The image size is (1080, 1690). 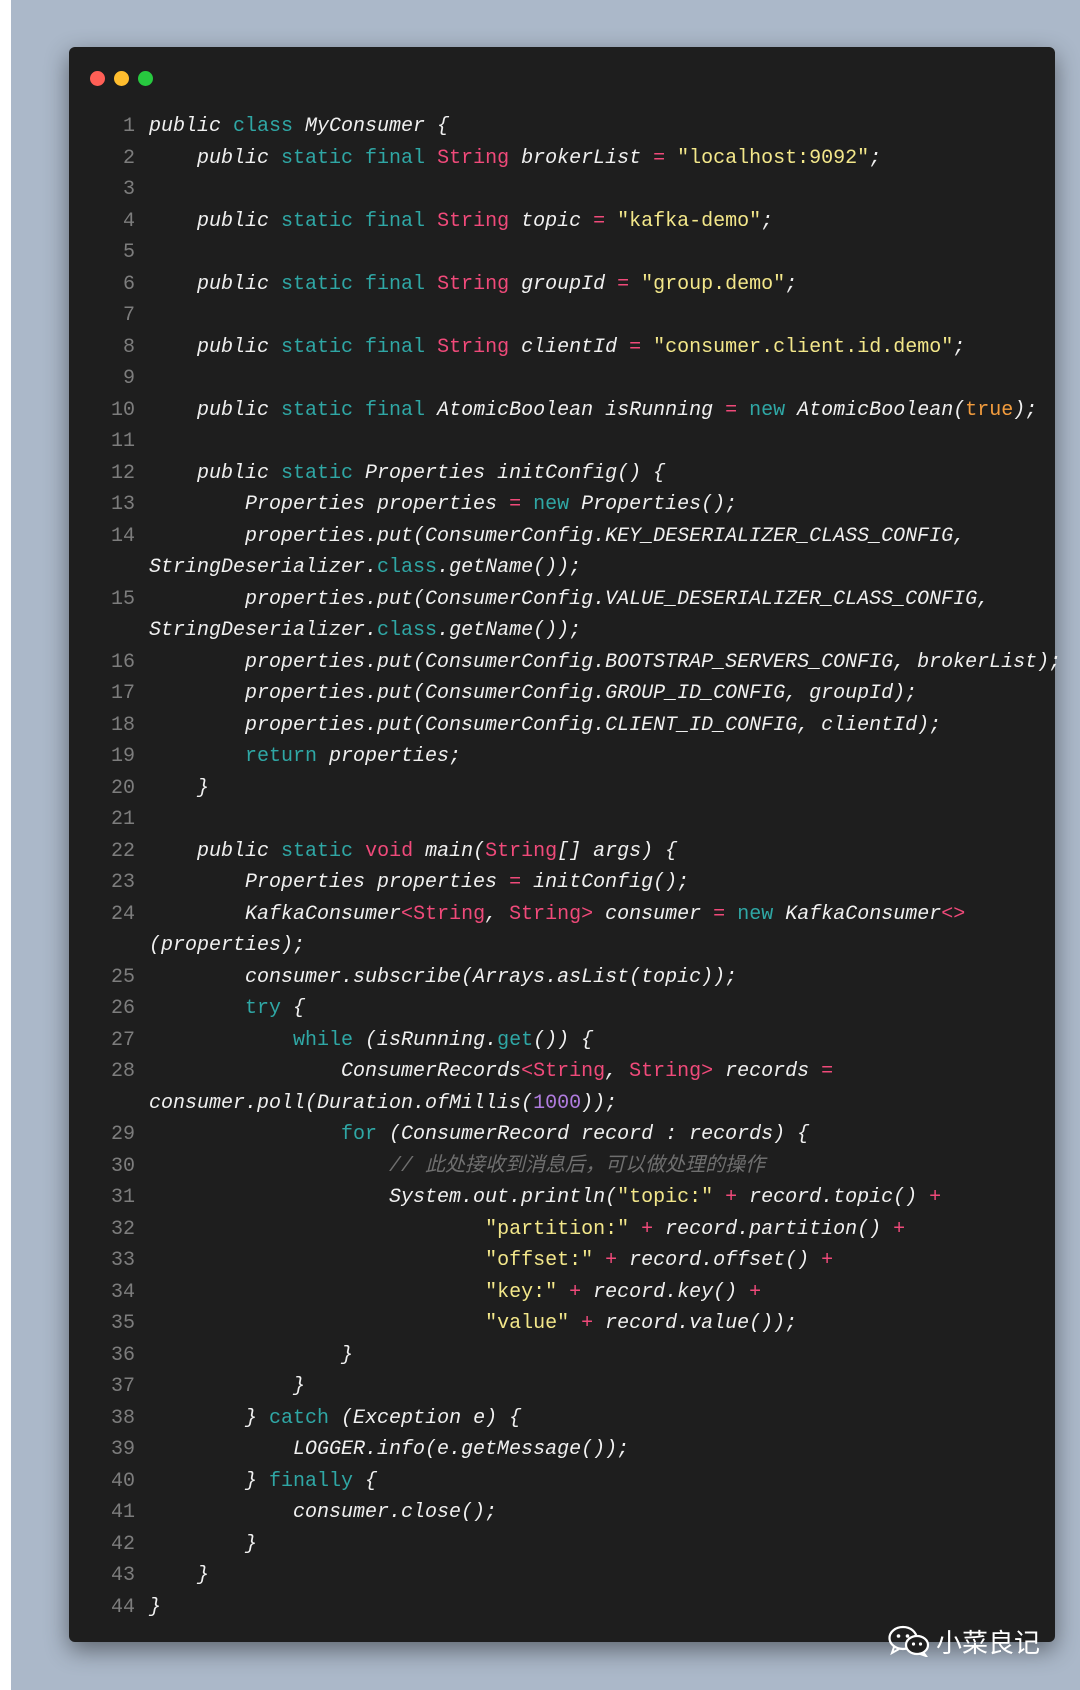 What do you see at coordinates (592, 1135) in the screenshot?
I see `line-text: for (ConsumerRecord record : records) {` at bounding box center [592, 1135].